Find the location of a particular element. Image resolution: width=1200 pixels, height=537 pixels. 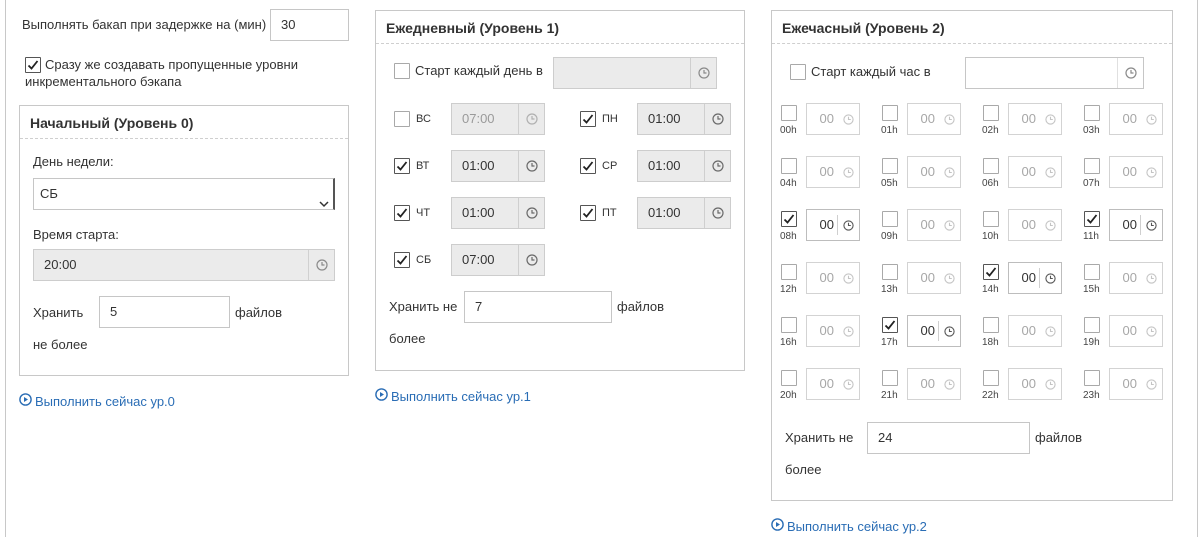

start-time-input: 20:00 is located at coordinates (184, 265).